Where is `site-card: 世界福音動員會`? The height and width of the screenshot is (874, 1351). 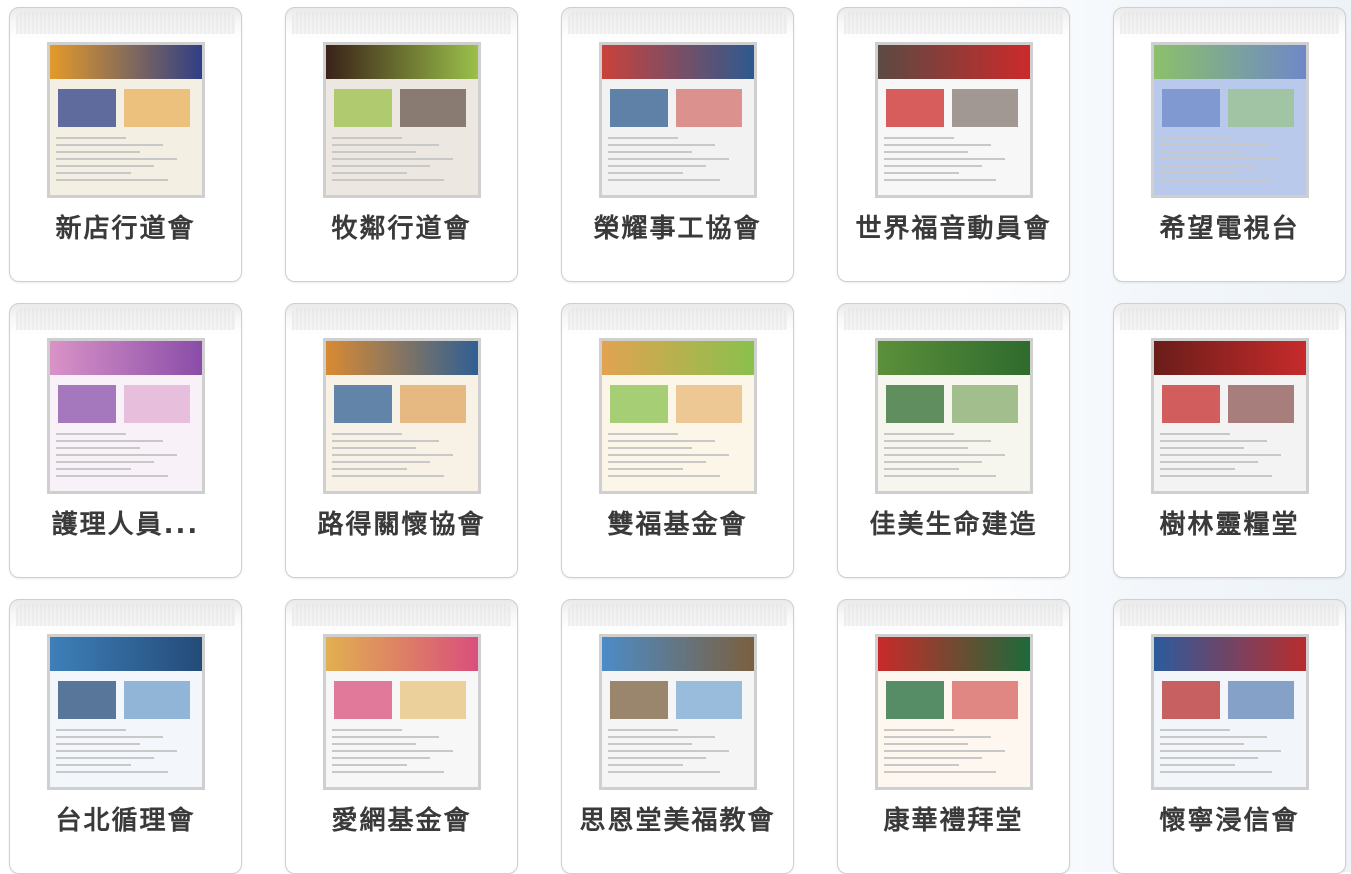
site-card: 世界福音動員會 is located at coordinates (953, 144).